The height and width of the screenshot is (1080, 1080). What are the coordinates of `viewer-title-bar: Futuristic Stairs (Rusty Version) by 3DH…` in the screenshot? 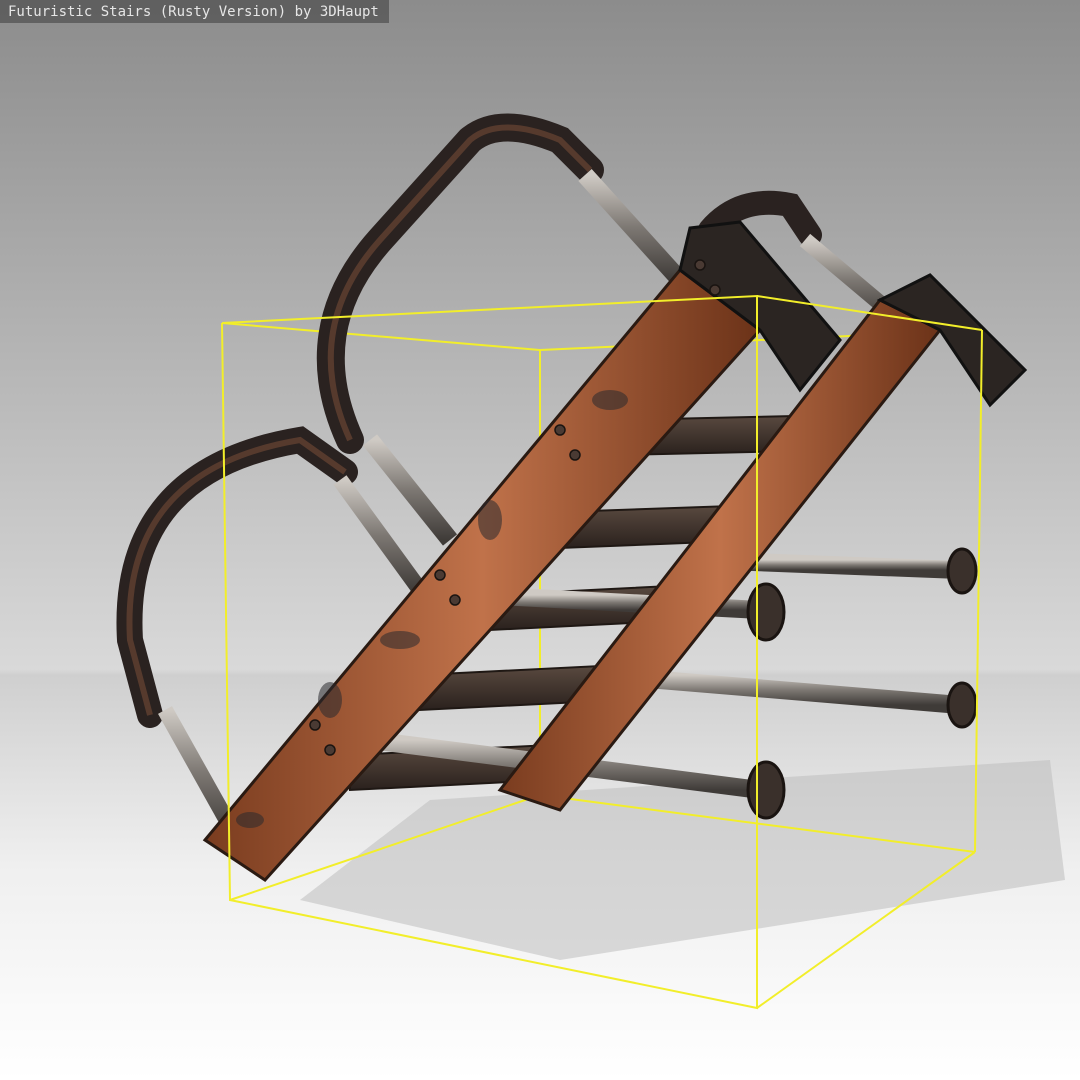 It's located at (194, 11).